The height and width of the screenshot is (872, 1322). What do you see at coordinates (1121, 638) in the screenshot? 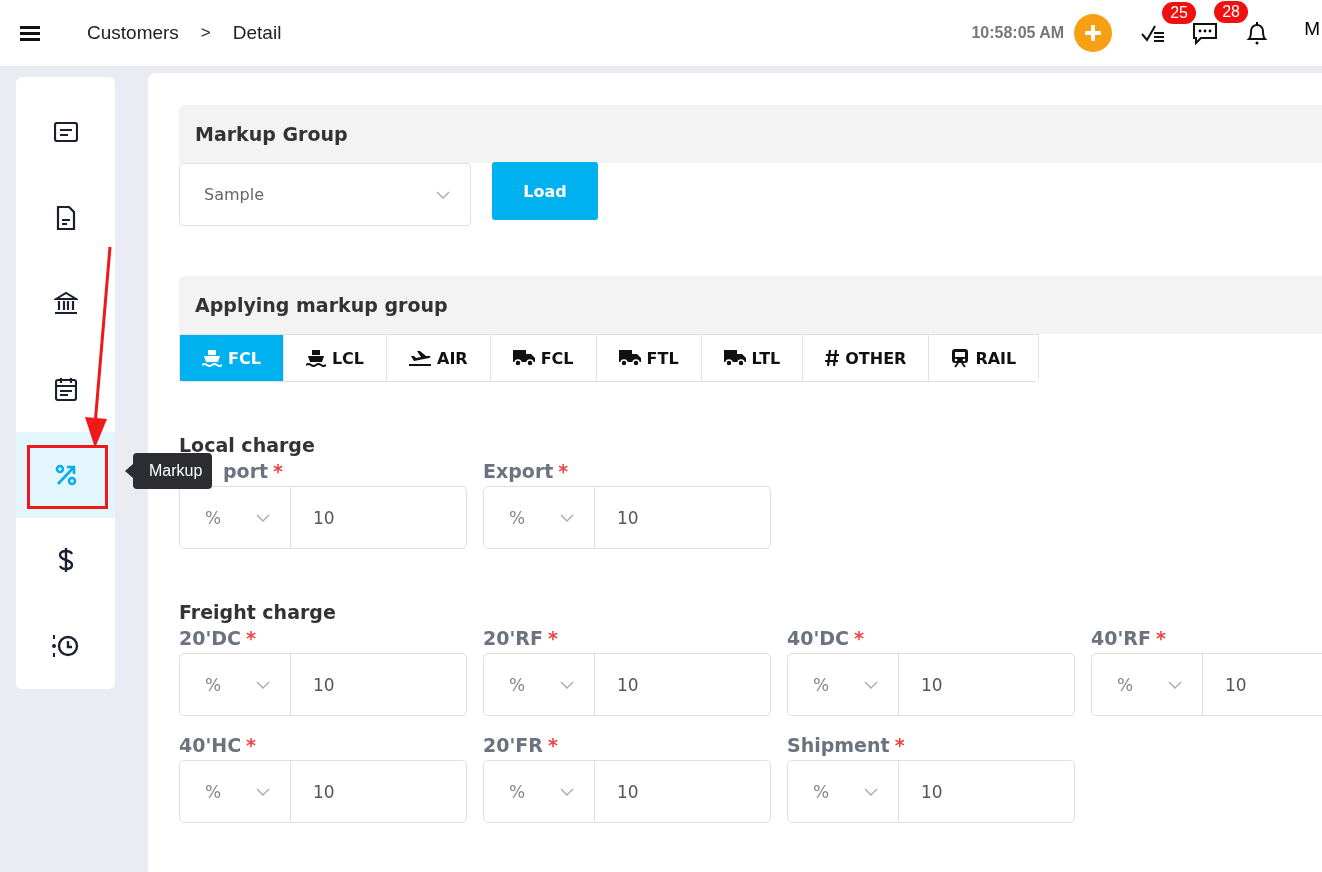
I see `field-label: 40'RF` at bounding box center [1121, 638].